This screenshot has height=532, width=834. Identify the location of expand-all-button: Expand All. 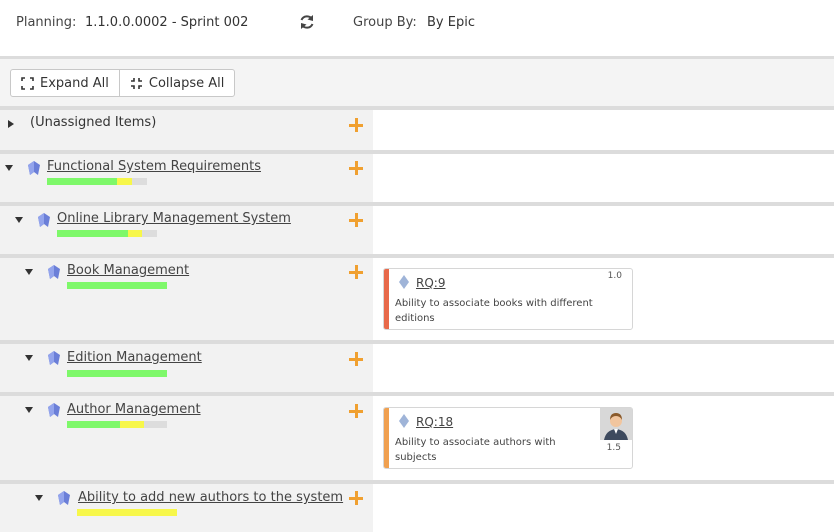
(65, 83).